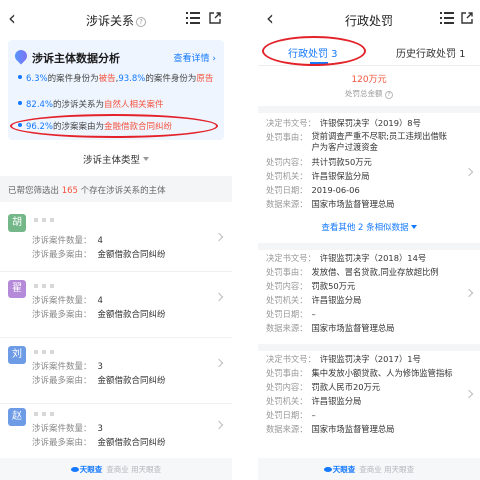 The height and width of the screenshot is (480, 480). Describe the element at coordinates (369, 227) in the screenshot. I see `view-more-similar-link: 查看其他 2 条相似数据` at that location.